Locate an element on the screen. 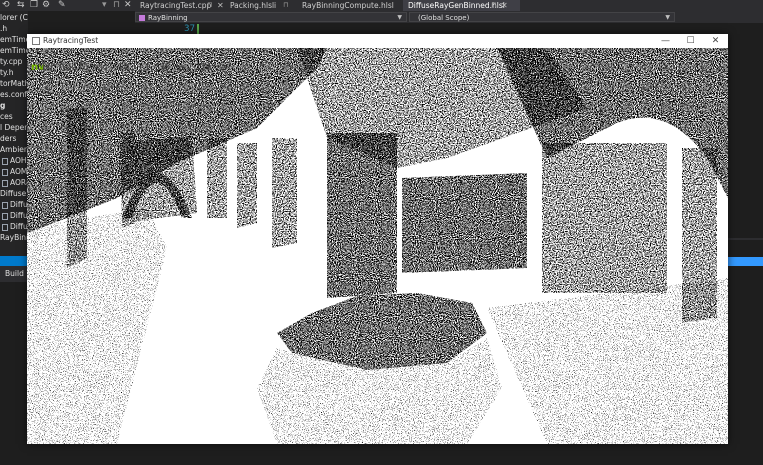 The width and height of the screenshot is (763, 465). sidebar-item: emTime.cp is located at coordinates (14, 40).